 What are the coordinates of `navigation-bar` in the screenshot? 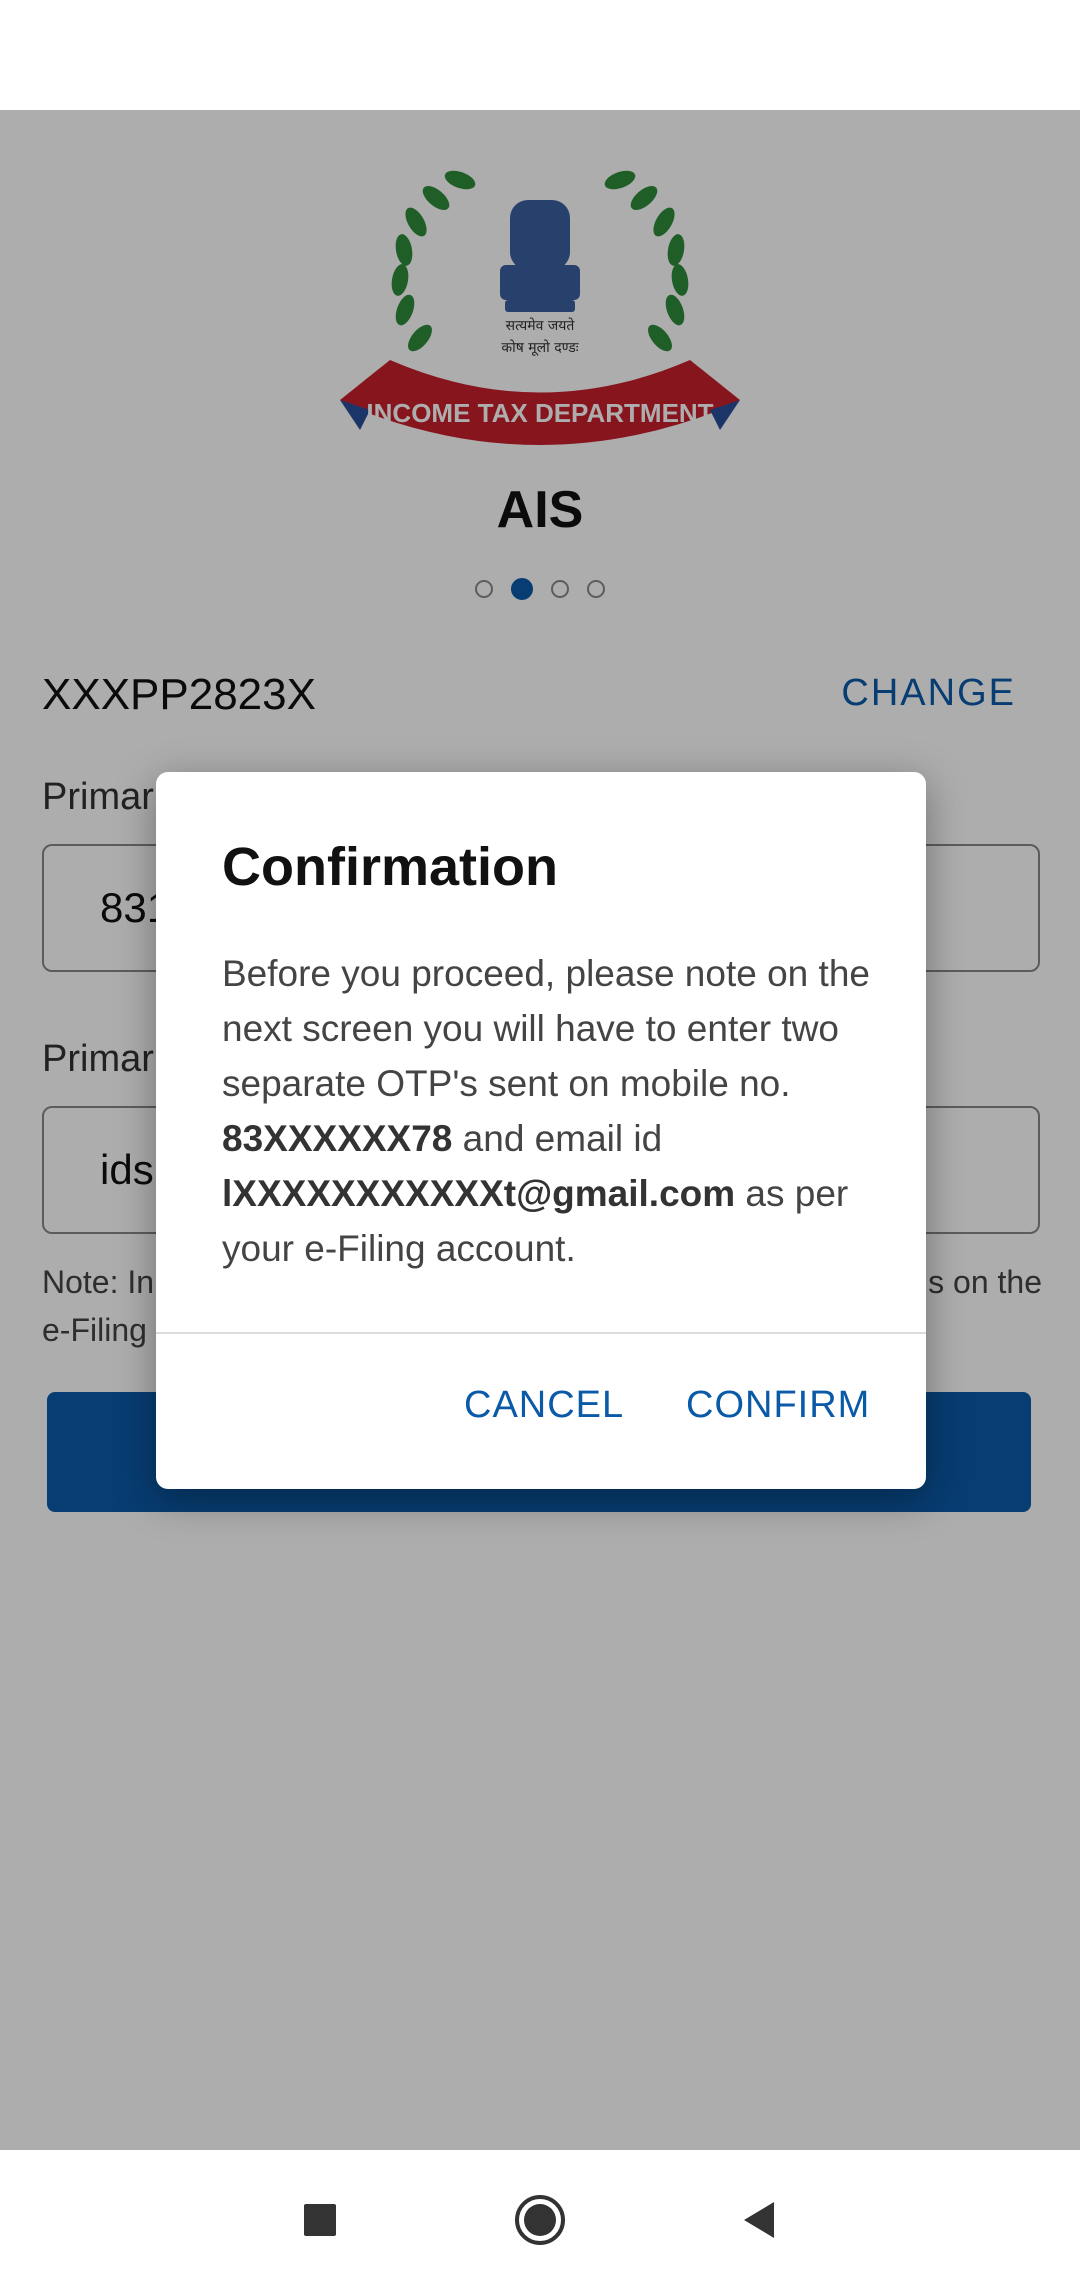 It's located at (540, 2215).